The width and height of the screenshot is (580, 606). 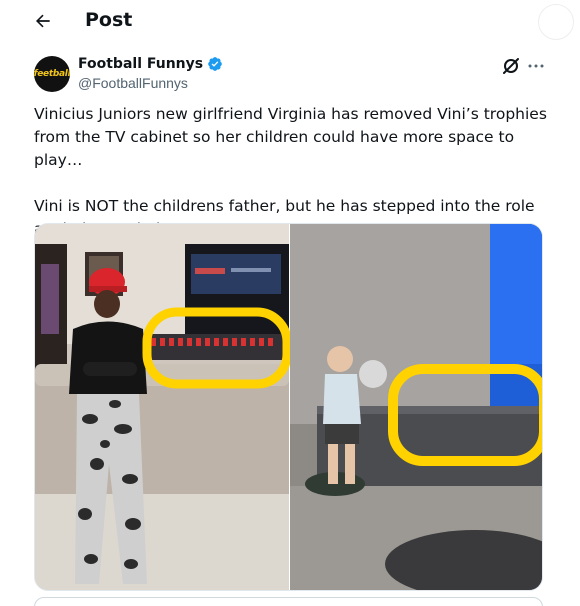 I want to click on back-button, so click(x=43, y=21).